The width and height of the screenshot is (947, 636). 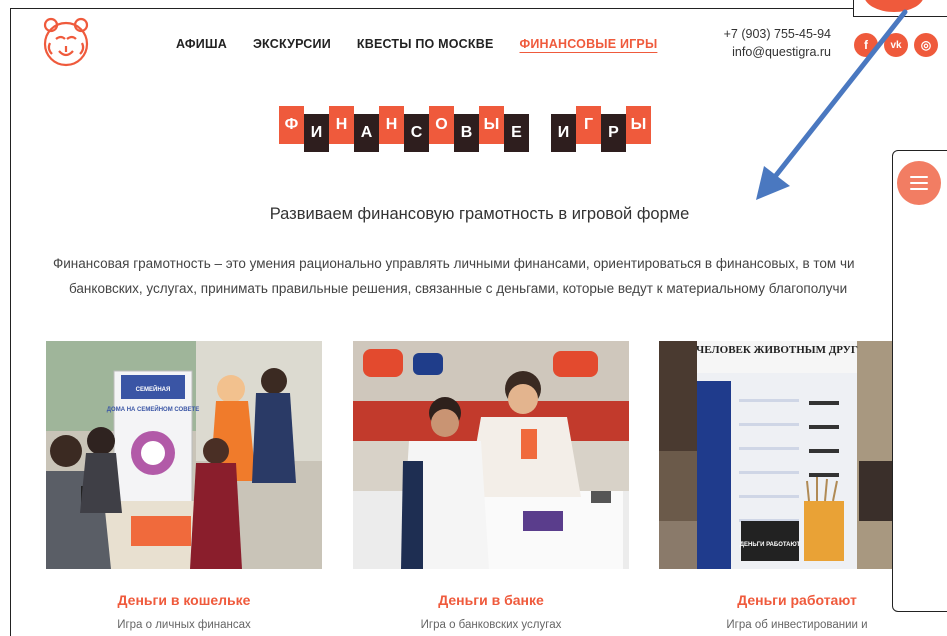 I want to click on title-letter-tile: А, so click(x=366, y=133).